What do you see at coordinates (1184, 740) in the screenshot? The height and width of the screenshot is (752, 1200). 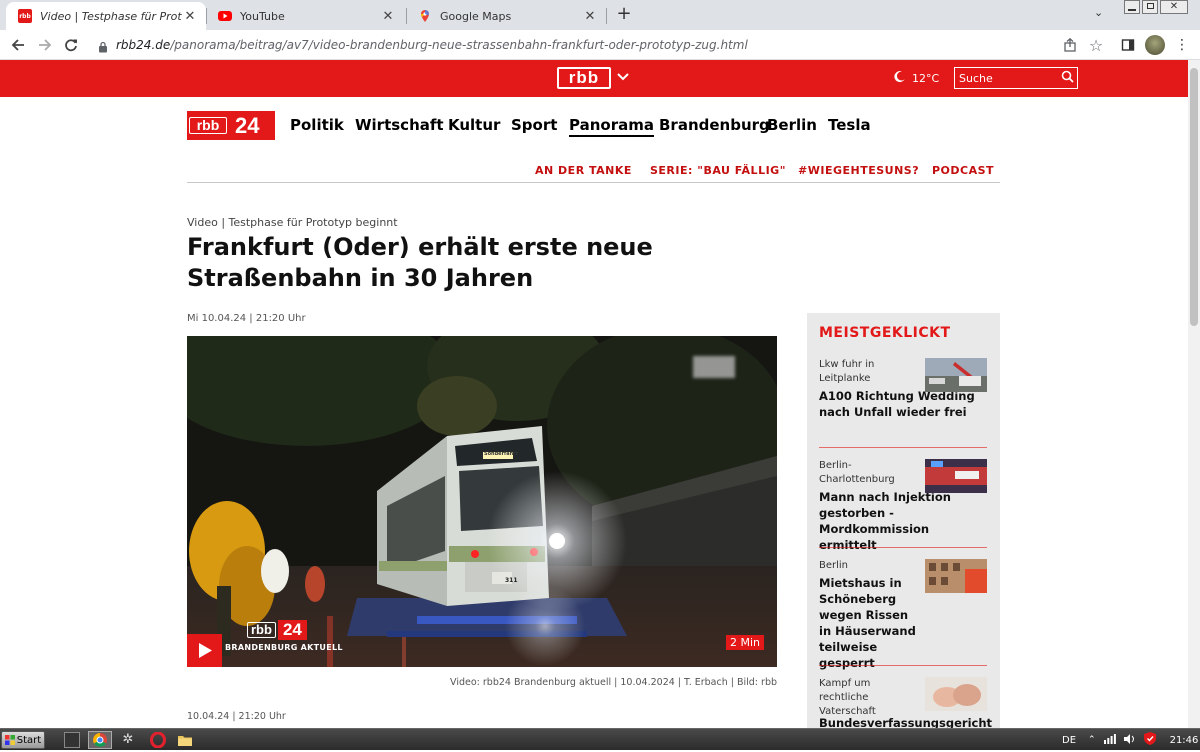 I see `clock-time: 21:46` at bounding box center [1184, 740].